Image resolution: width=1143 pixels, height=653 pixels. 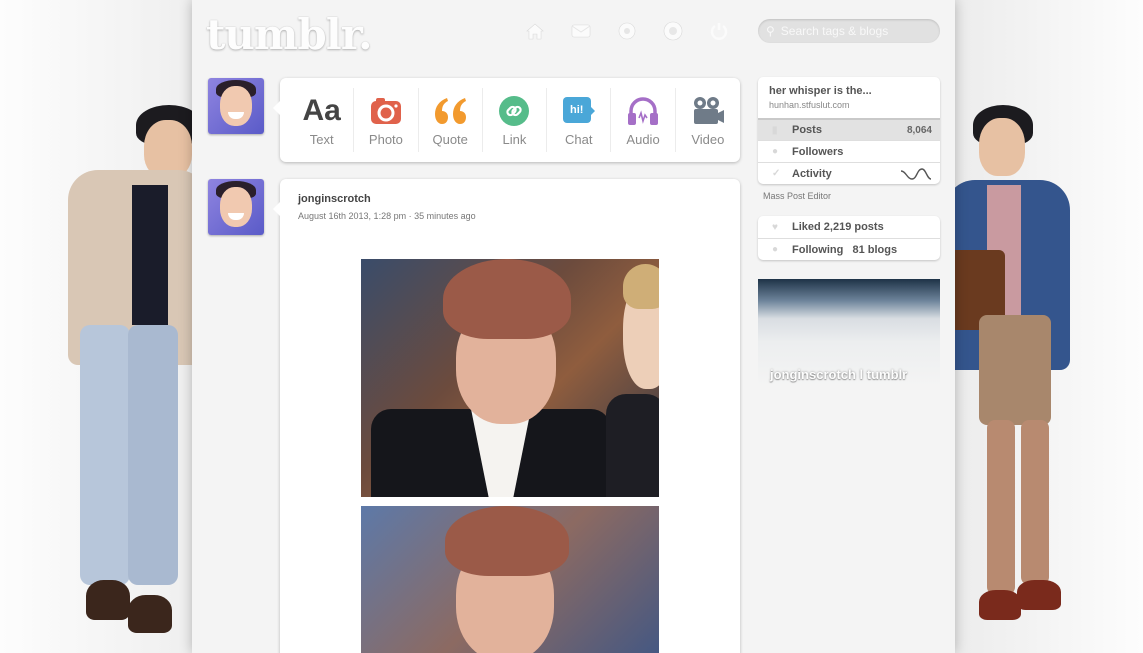 I want to click on sidebar-item-following: ● Following 81 blogs, so click(x=849, y=249).